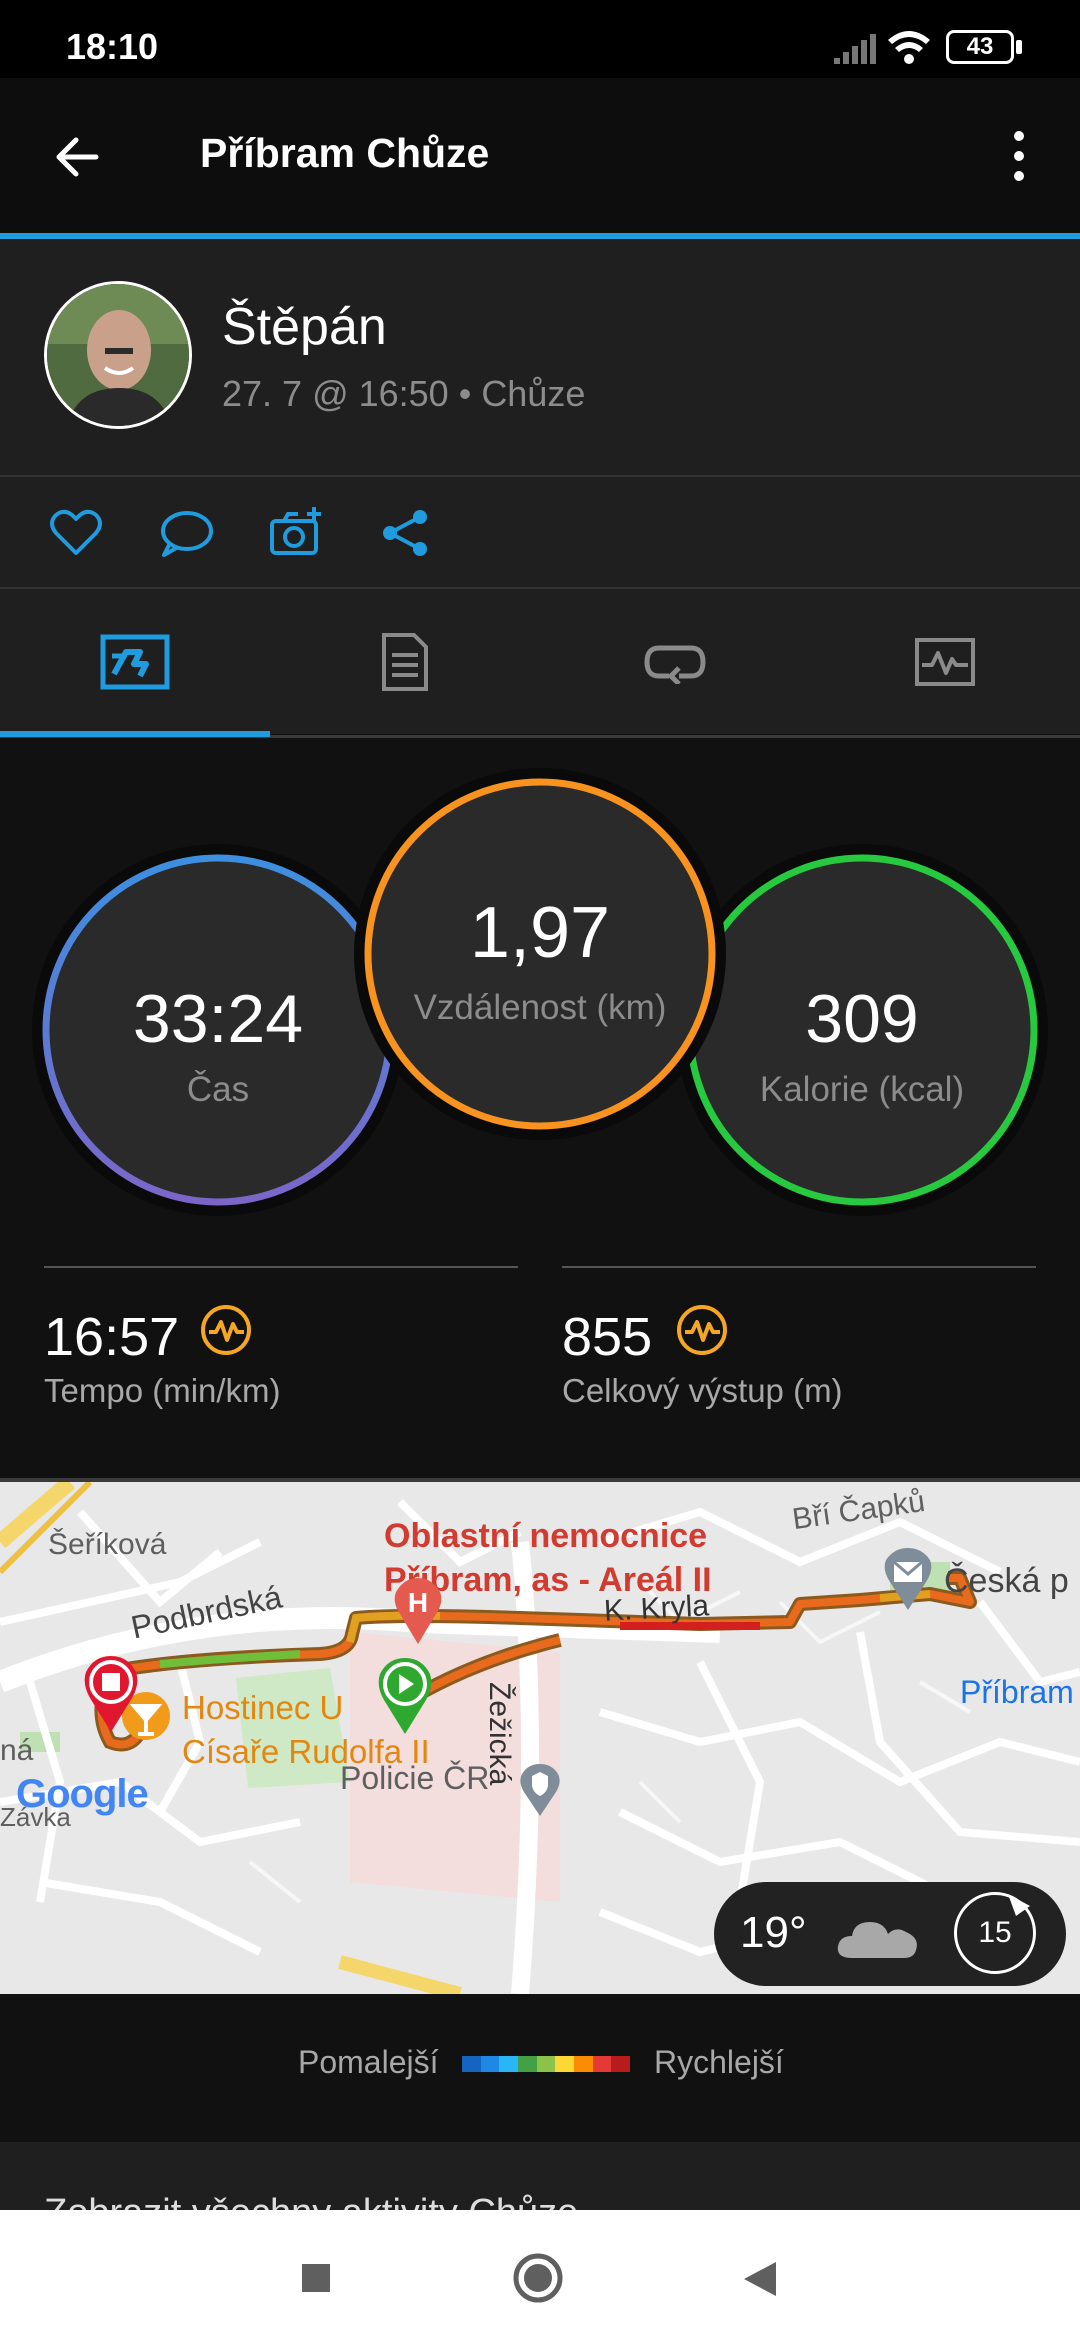 Image resolution: width=1080 pixels, height=2340 pixels. What do you see at coordinates (304, 327) in the screenshot?
I see `user-name: Štěpán` at bounding box center [304, 327].